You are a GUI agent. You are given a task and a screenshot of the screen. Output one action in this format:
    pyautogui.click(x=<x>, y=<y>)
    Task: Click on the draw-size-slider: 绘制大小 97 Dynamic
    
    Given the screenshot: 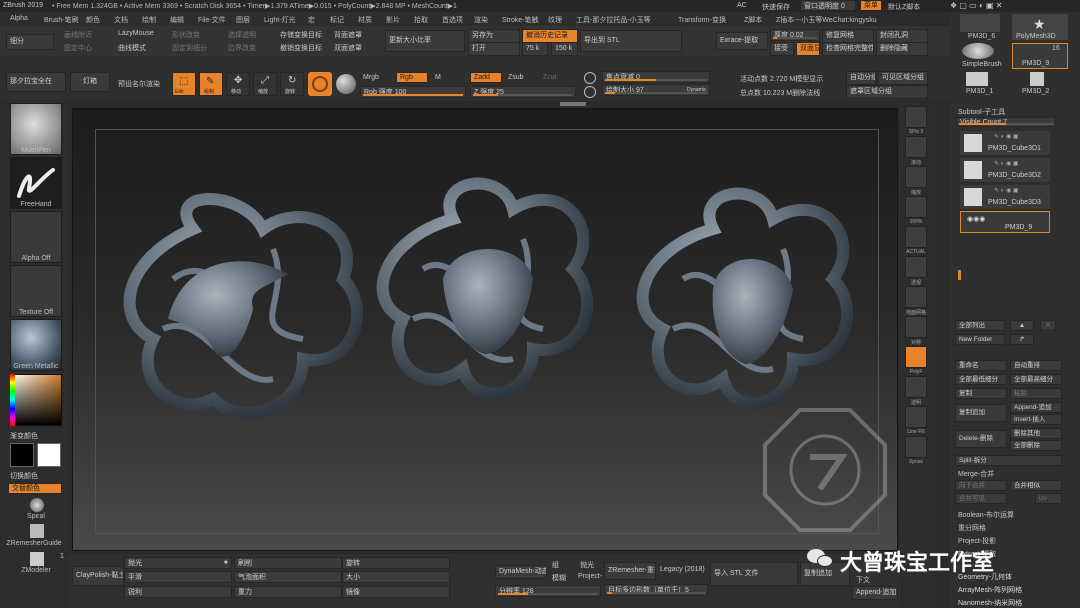 What is the action you would take?
    pyautogui.click(x=656, y=90)
    